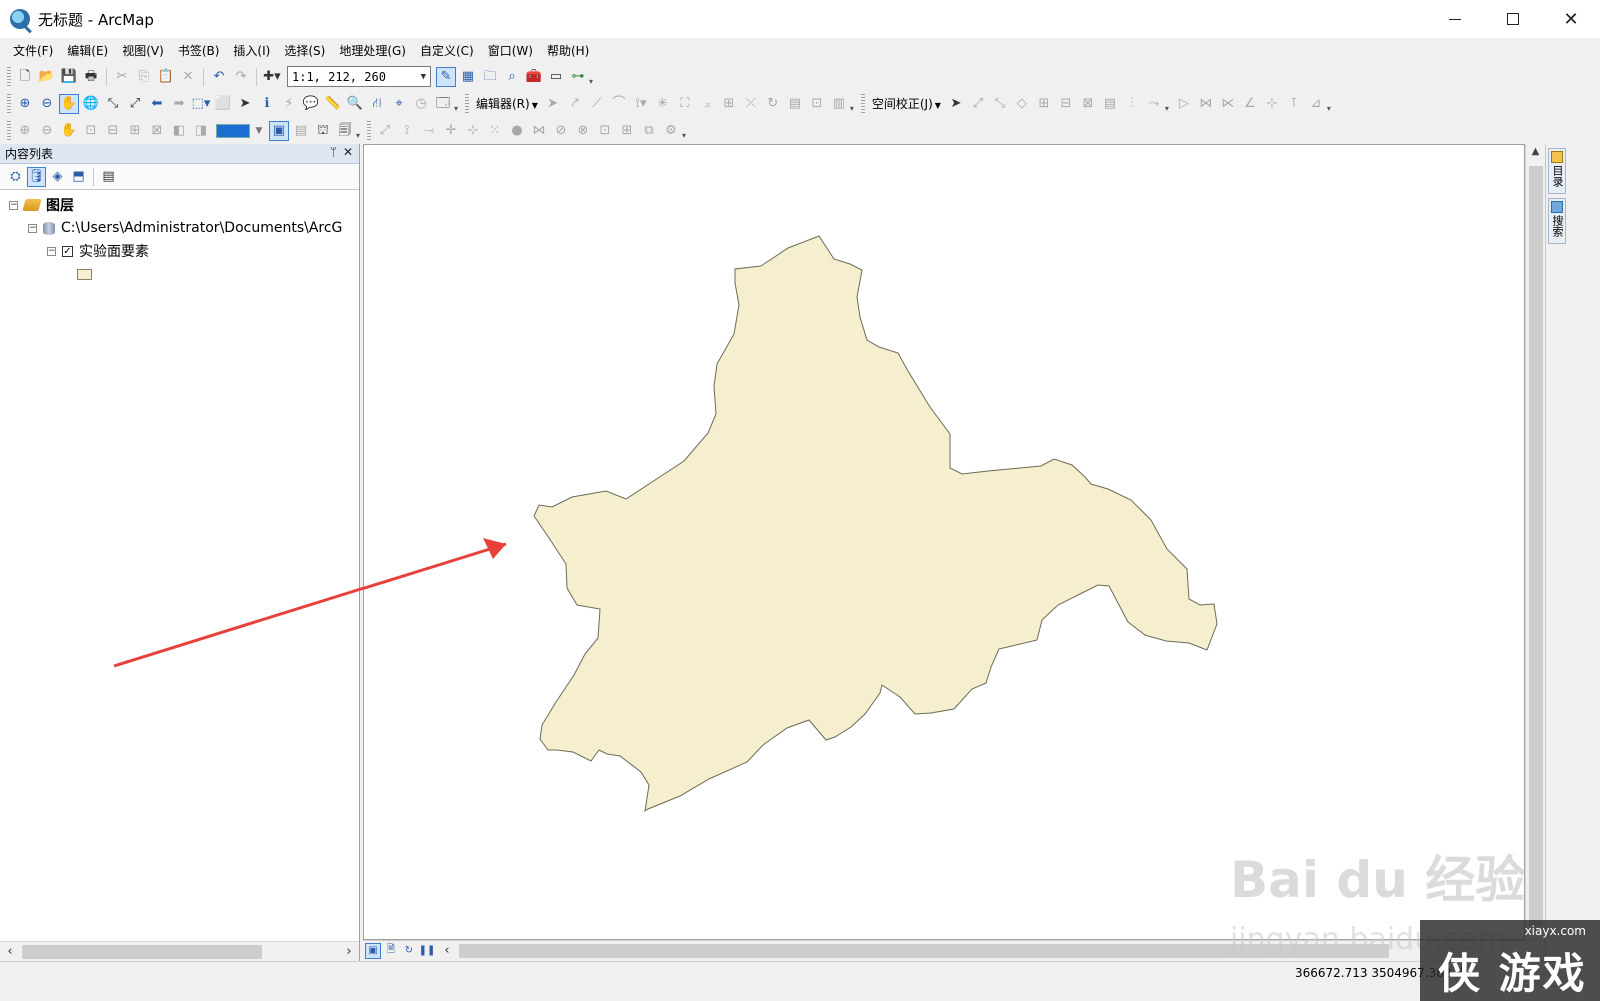  I want to click on pan-icon: ✋, so click(69, 103).